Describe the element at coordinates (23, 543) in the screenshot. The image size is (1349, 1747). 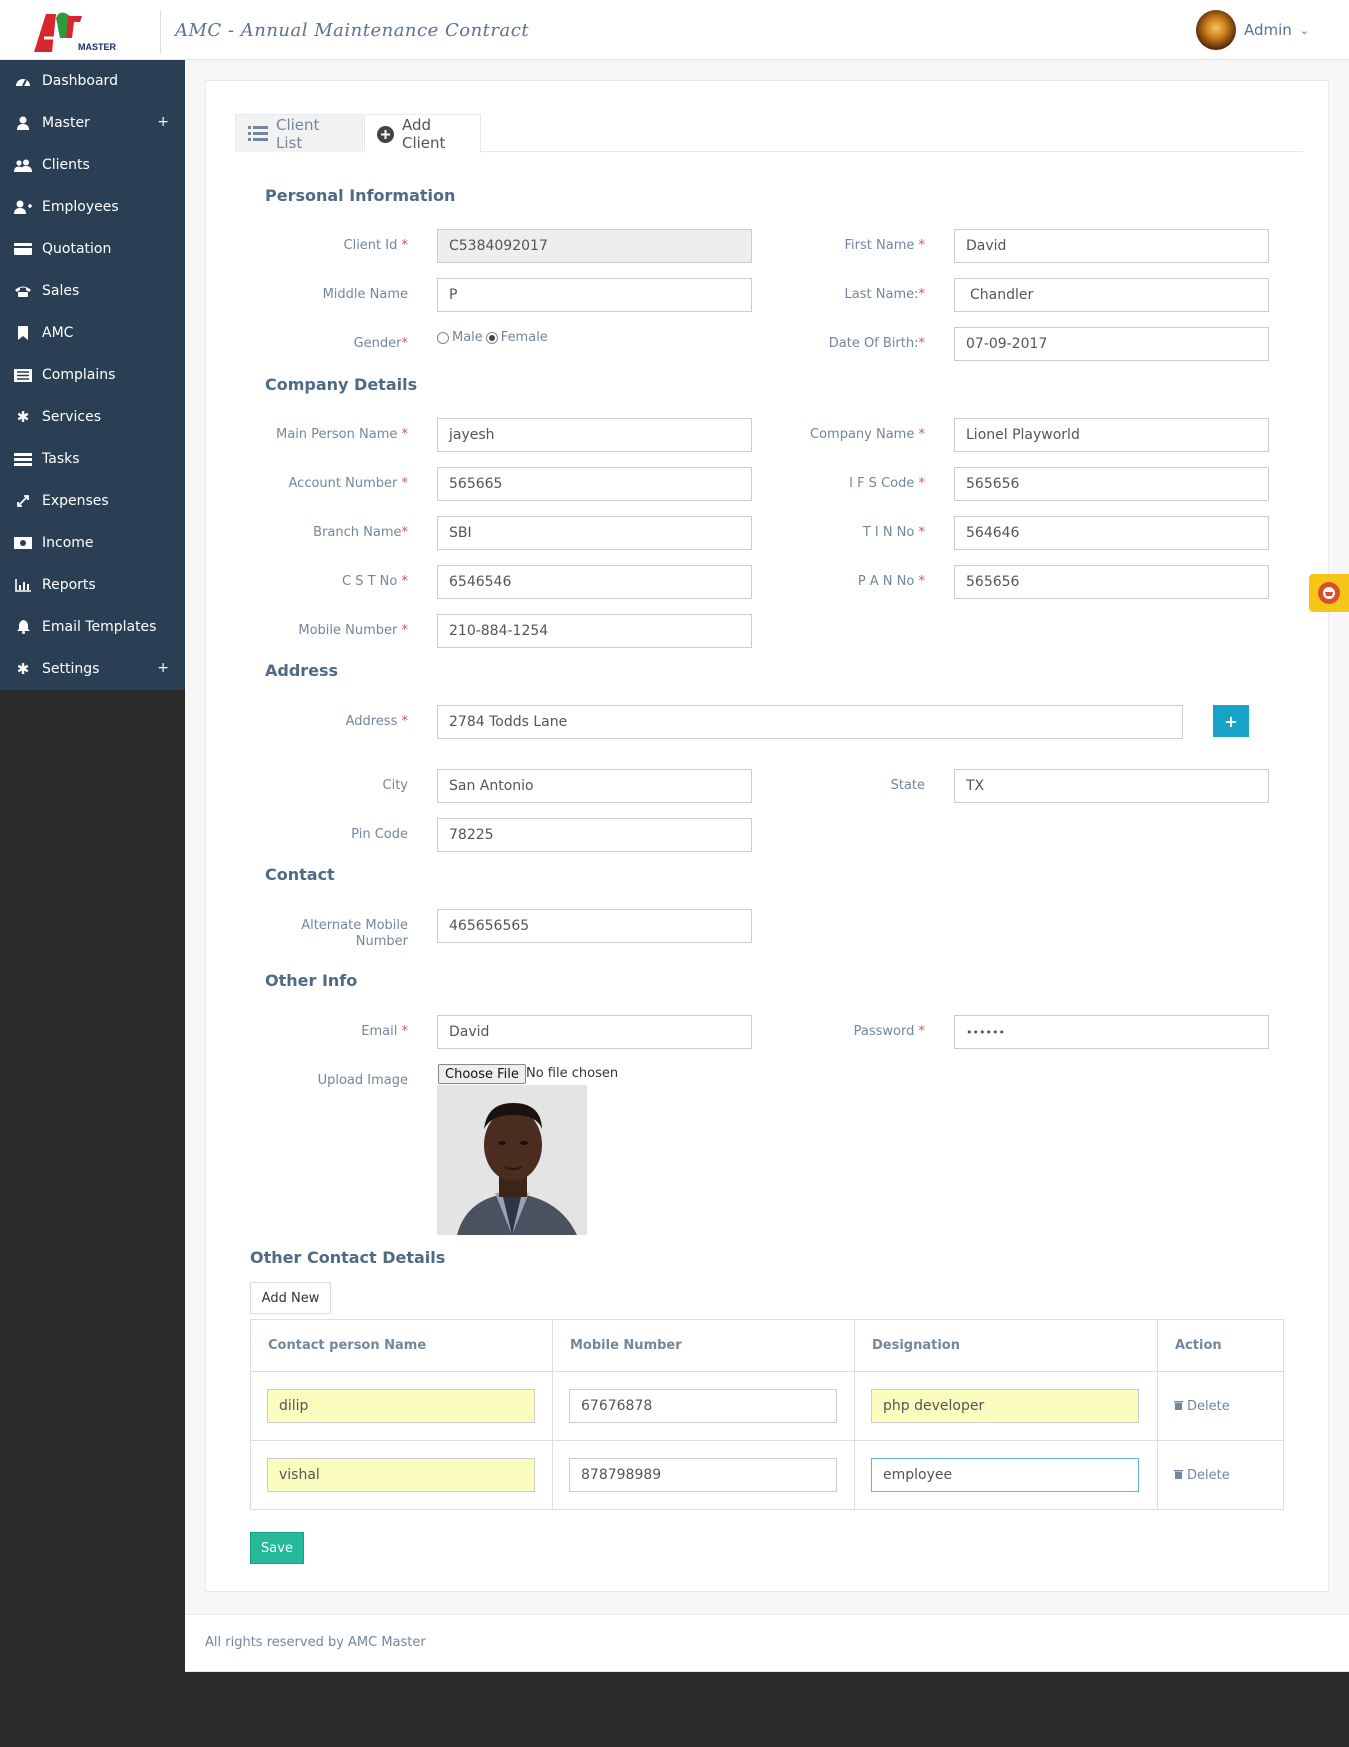
I see `money-icon` at that location.